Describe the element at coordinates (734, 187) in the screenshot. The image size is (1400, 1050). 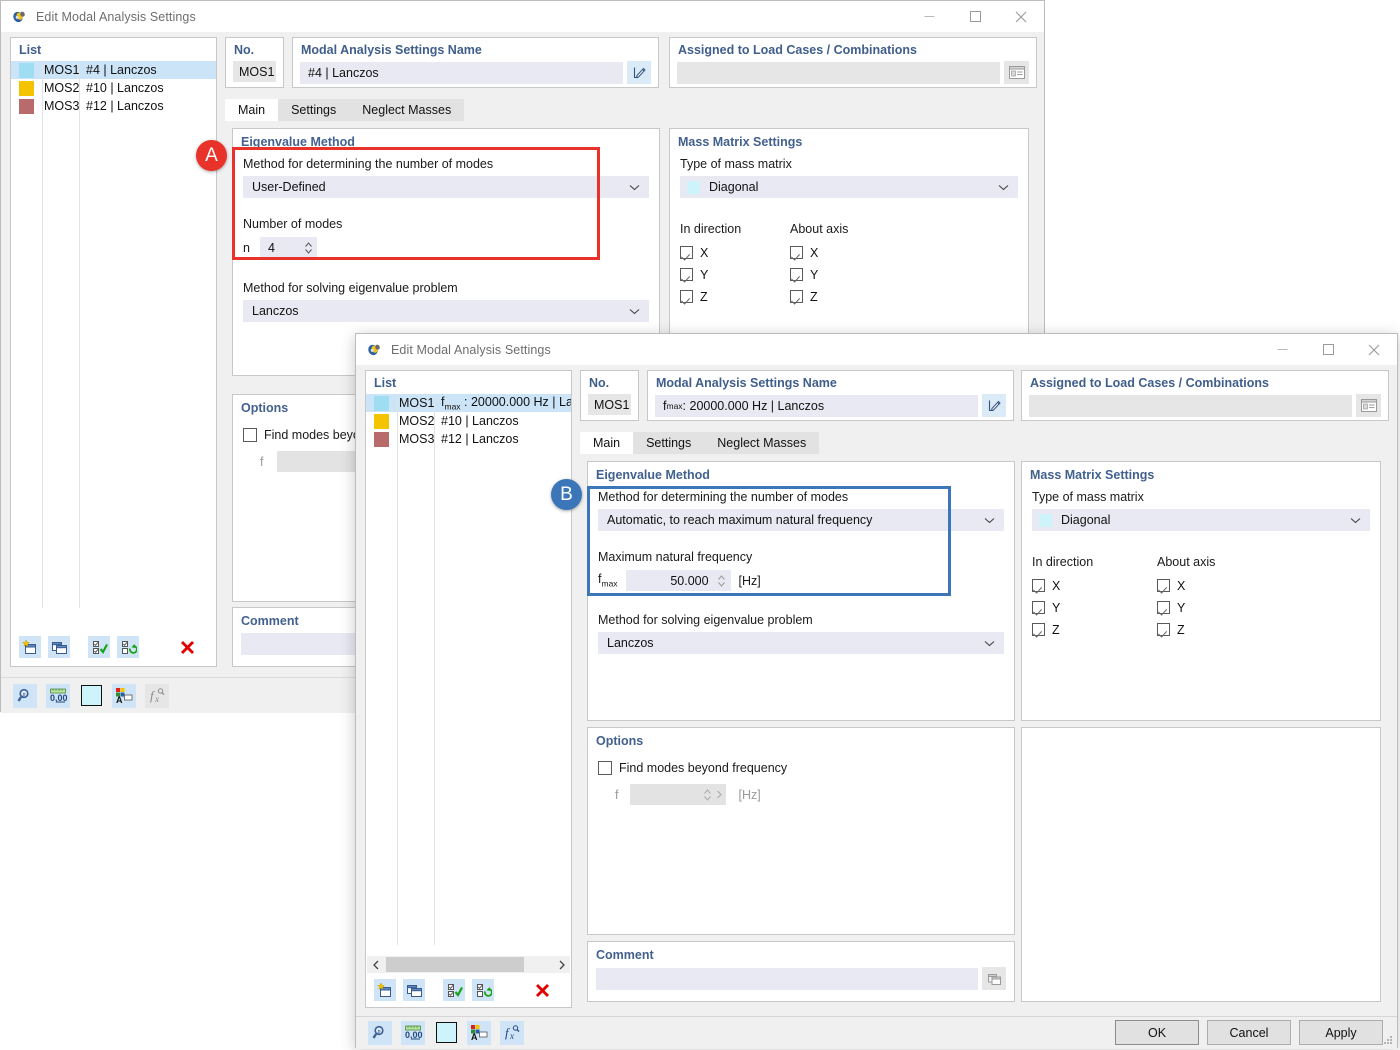
I see `back-mass-type-value: Diagonal` at that location.